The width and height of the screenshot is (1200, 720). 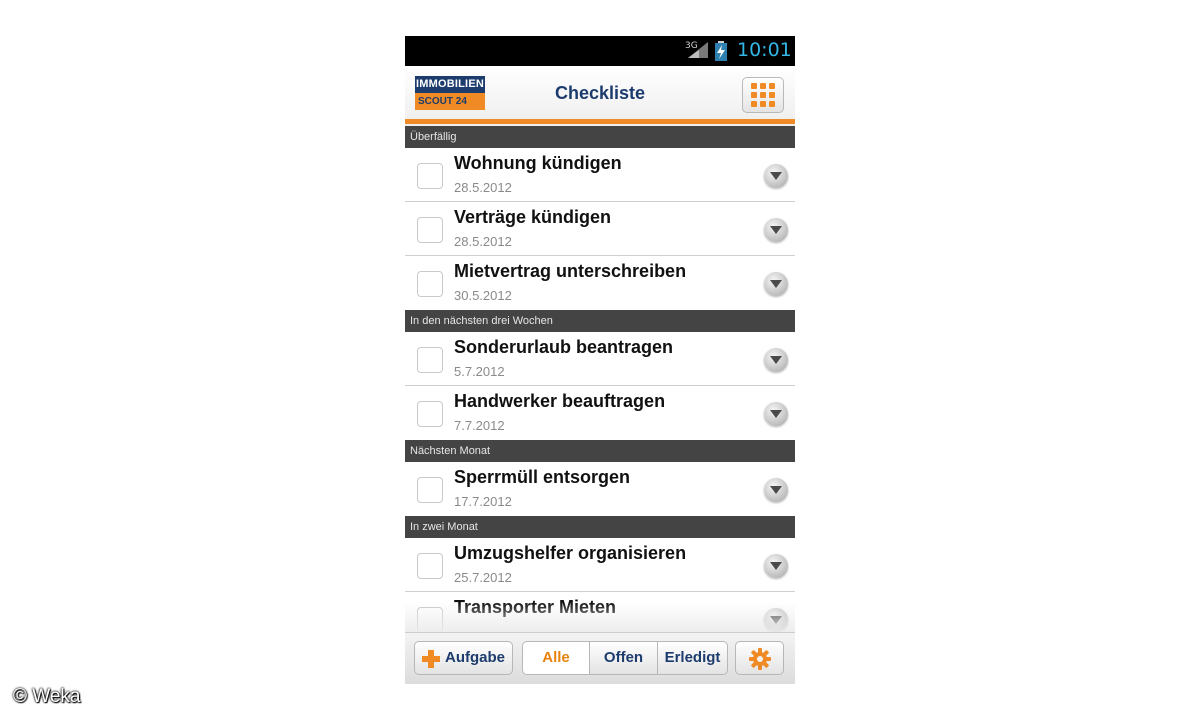 What do you see at coordinates (600, 229) in the screenshot?
I see `list-item: Verträge kündigen 28.5.2012` at bounding box center [600, 229].